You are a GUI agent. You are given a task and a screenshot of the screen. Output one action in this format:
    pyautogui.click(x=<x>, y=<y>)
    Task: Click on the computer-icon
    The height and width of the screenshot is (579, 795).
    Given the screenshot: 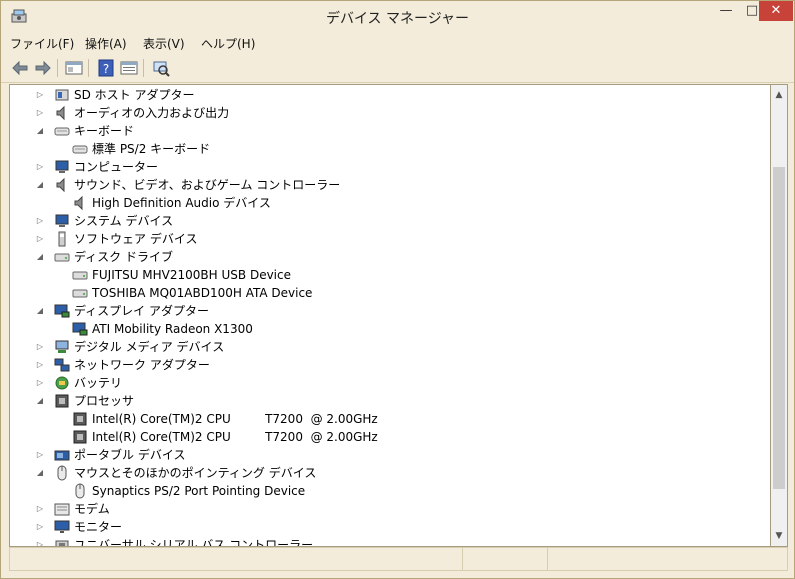 What is the action you would take?
    pyautogui.click(x=62, y=166)
    